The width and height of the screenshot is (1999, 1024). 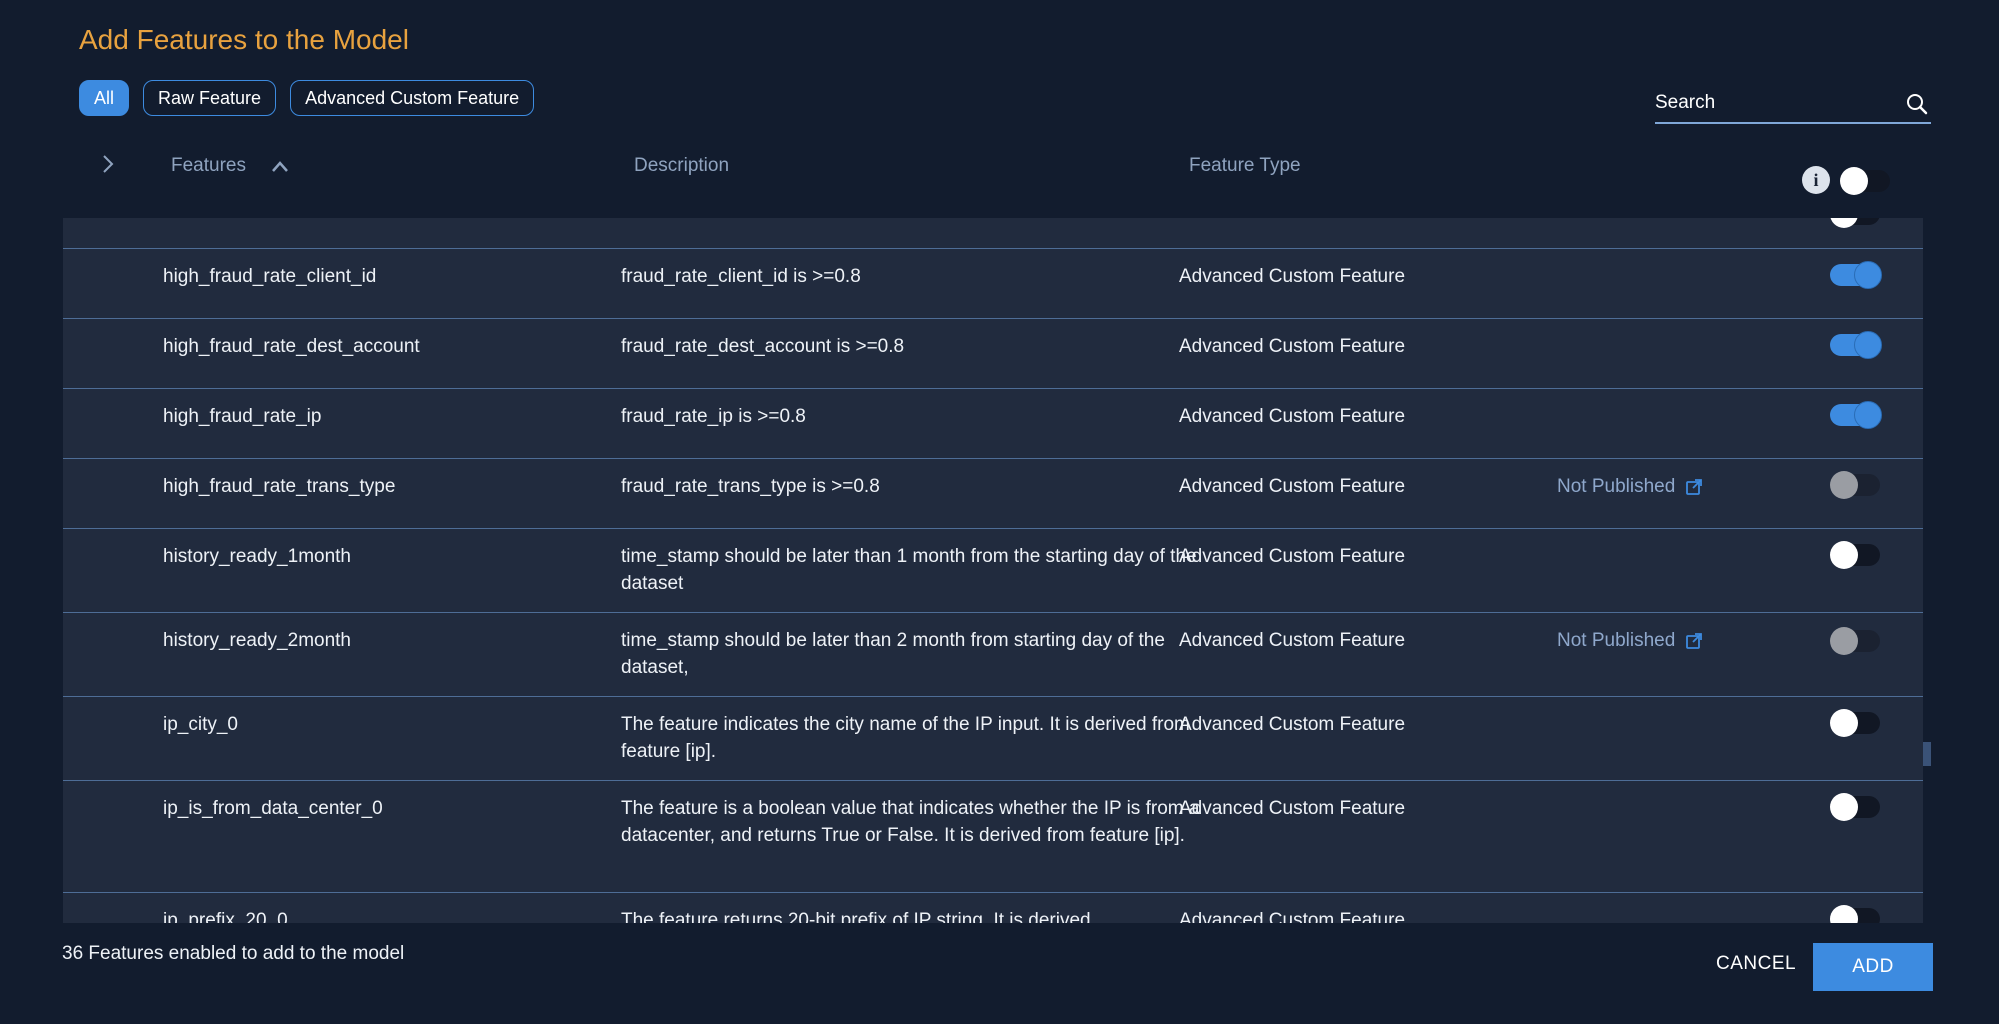 I want to click on select-all-toggle, so click(x=1865, y=181).